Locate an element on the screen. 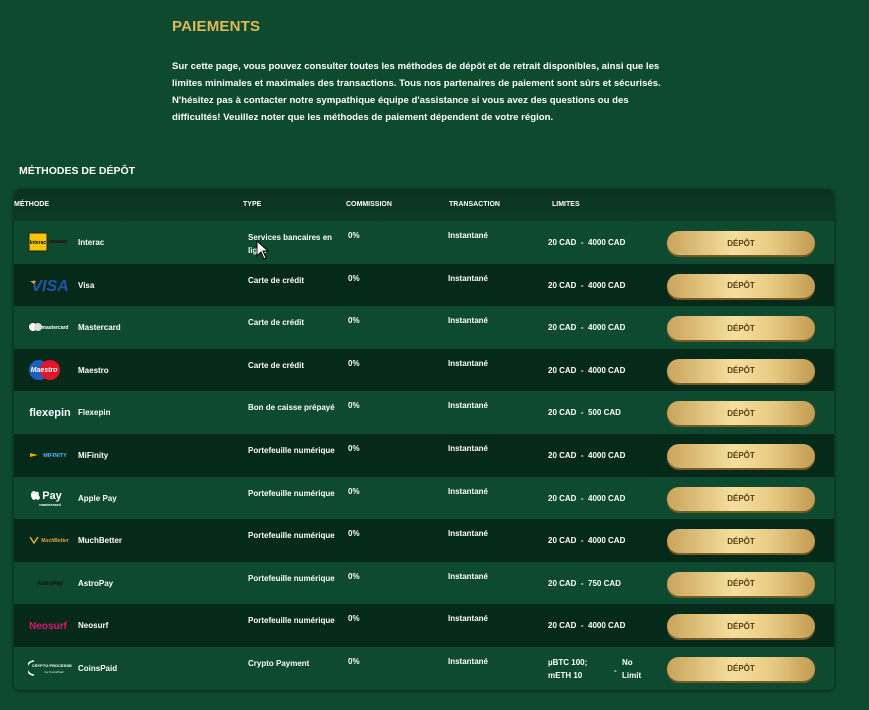  row-method-name: AstroPay is located at coordinates (96, 583).